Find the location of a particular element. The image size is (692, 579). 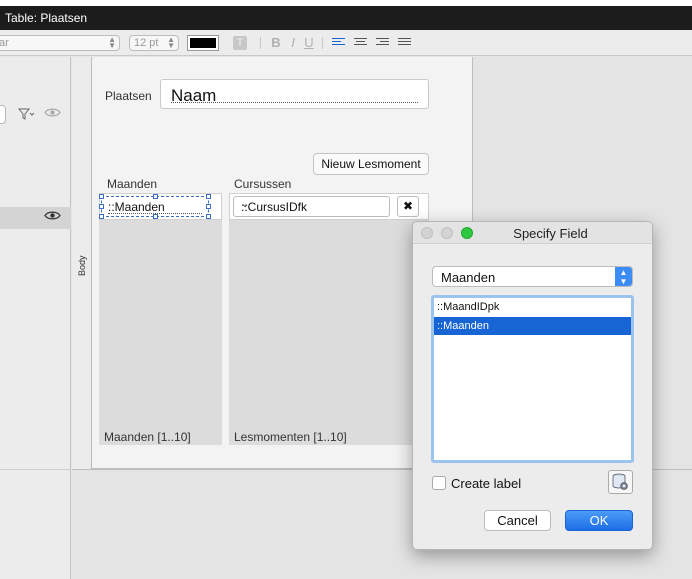

table-select-value: Maanden is located at coordinates (468, 277).